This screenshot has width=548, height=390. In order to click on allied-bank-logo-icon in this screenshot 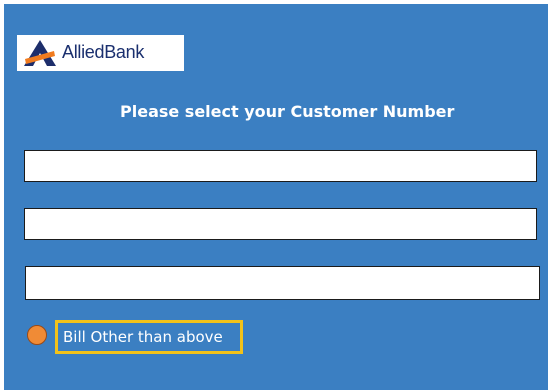, I will do `click(40, 53)`.